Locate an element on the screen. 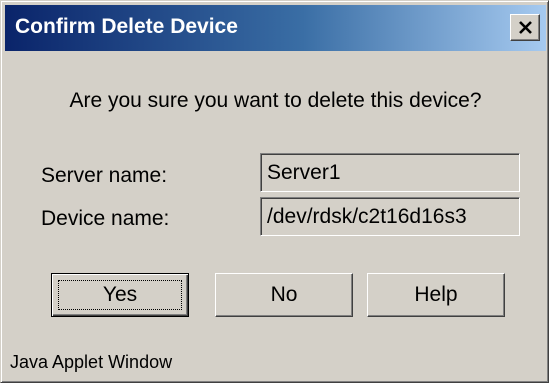  close-icon is located at coordinates (525, 27).